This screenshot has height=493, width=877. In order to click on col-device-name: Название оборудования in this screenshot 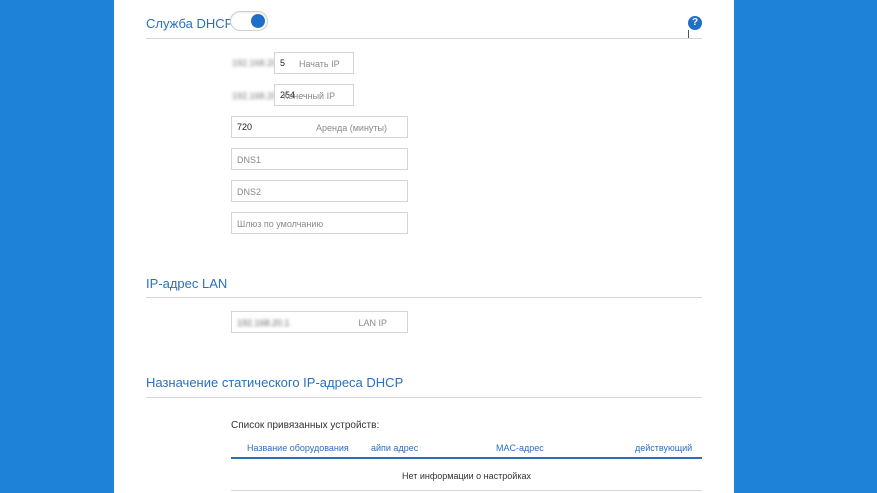, I will do `click(298, 448)`.